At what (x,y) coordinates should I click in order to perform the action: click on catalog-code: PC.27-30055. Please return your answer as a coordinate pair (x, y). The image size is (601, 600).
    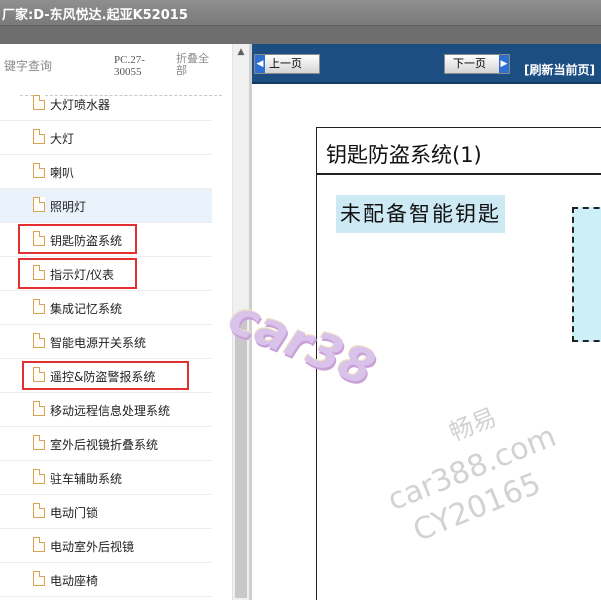
    Looking at the image, I should click on (129, 66).